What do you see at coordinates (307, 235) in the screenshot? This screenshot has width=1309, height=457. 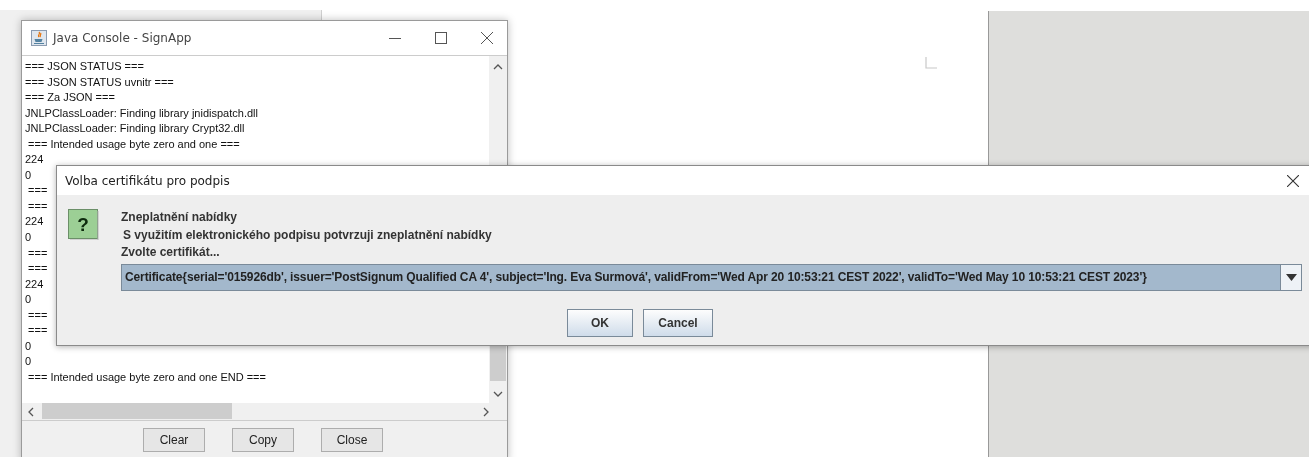 I see `dialog-message: S využitím elektronického podpisu potvrzuji zneplatnění nabídky` at bounding box center [307, 235].